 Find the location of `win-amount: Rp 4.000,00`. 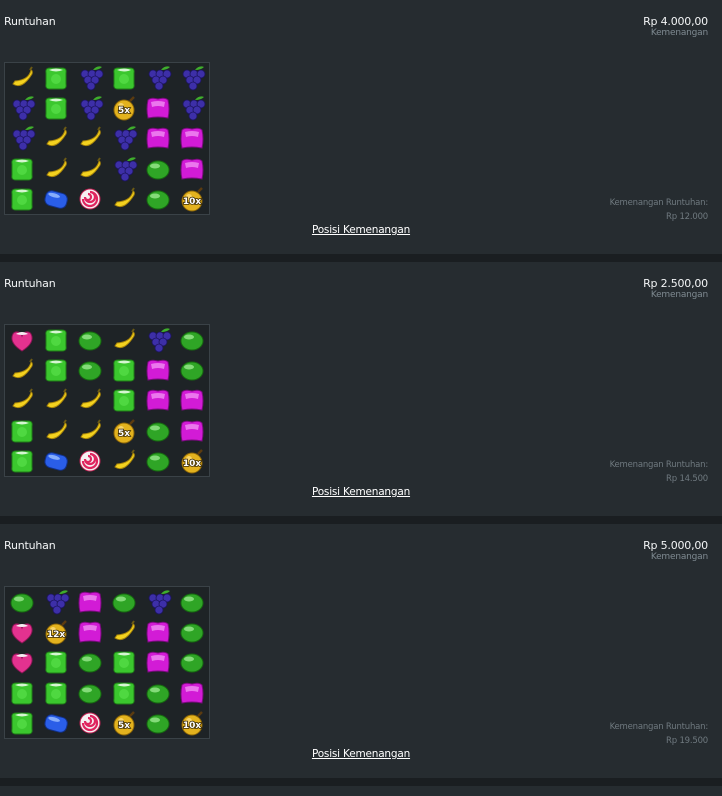

win-amount: Rp 4.000,00 is located at coordinates (675, 21).